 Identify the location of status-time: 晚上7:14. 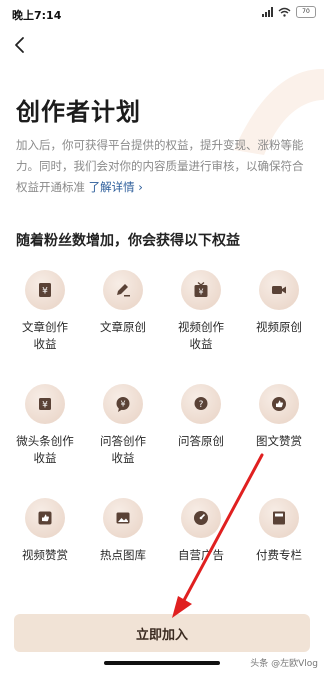
(37, 15).